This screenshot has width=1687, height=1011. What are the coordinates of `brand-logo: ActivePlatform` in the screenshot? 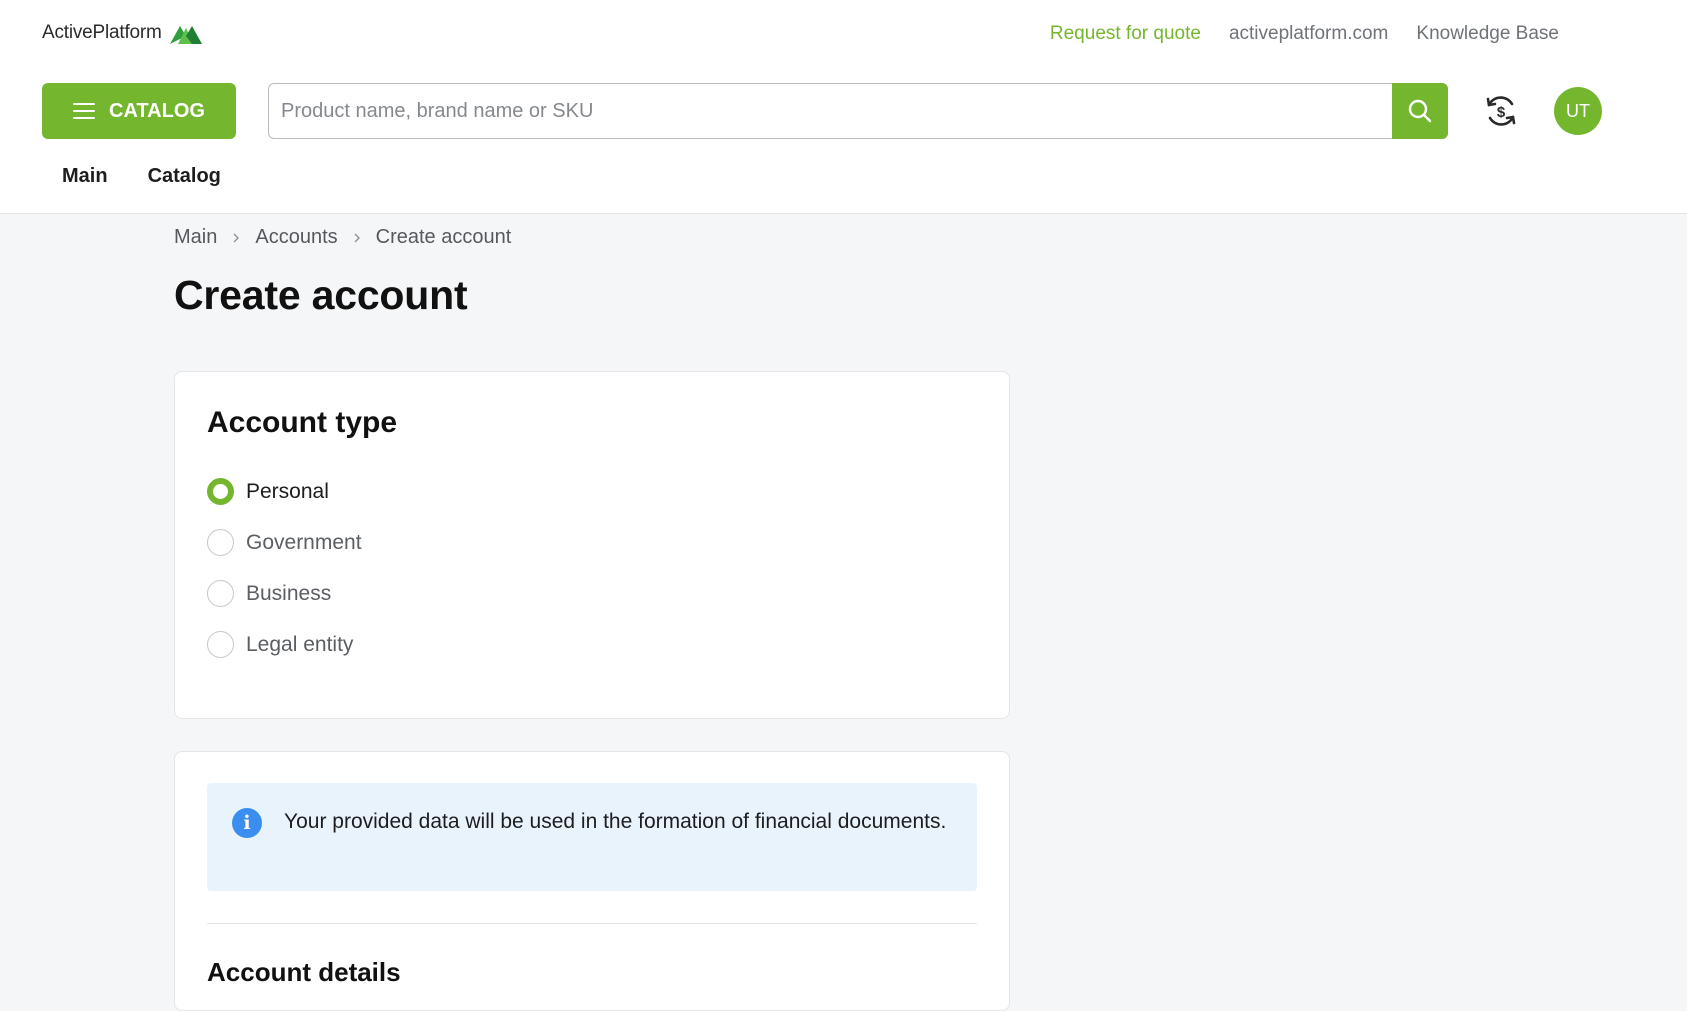 It's located at (122, 33).